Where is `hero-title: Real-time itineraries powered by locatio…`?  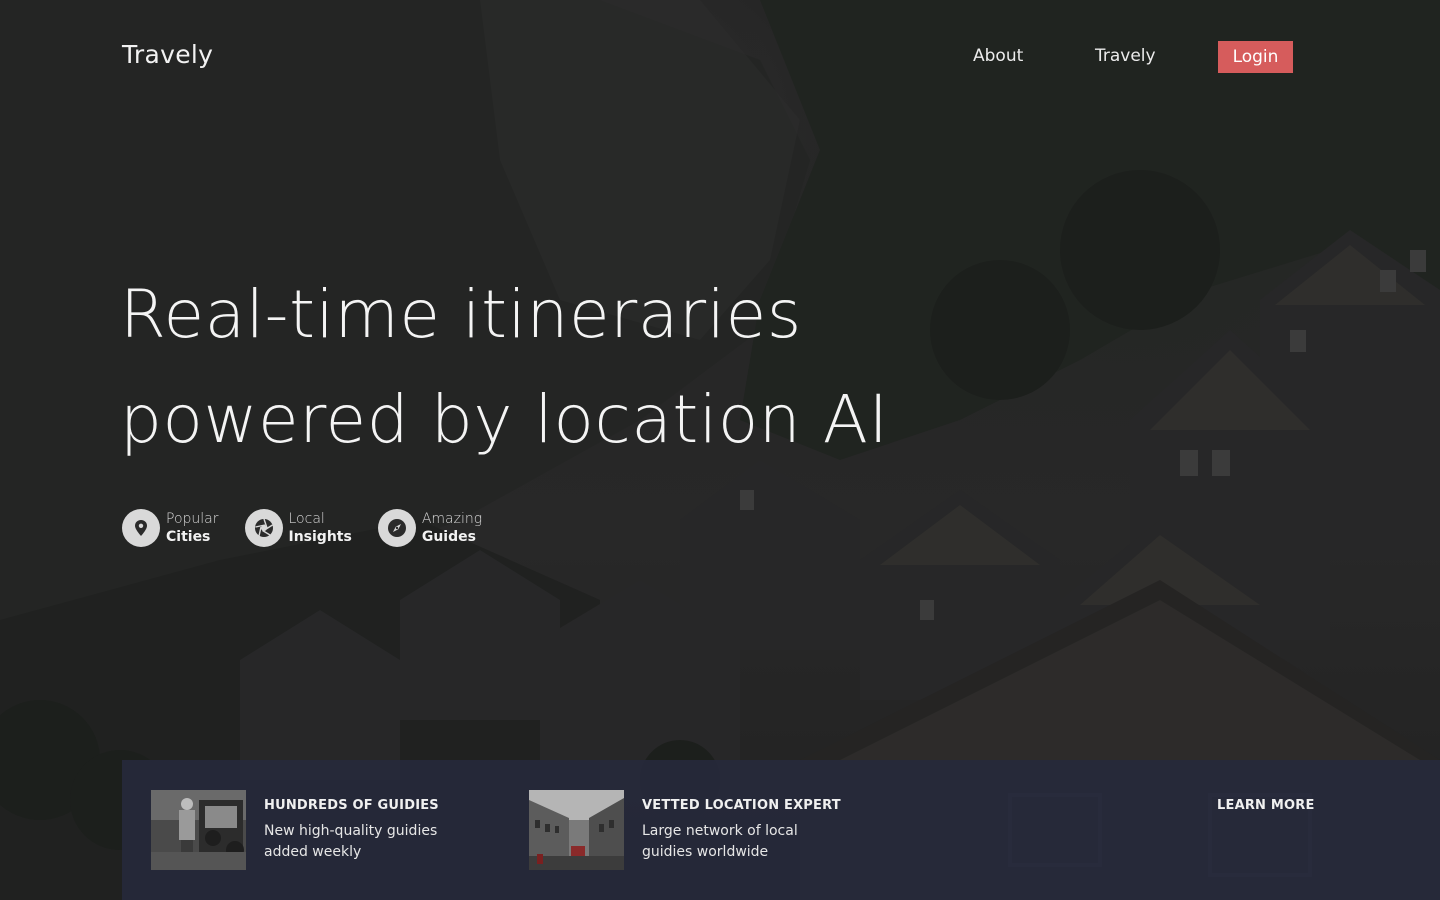
hero-title: Real-time itineraries powered by locatio… is located at coordinates (570, 367).